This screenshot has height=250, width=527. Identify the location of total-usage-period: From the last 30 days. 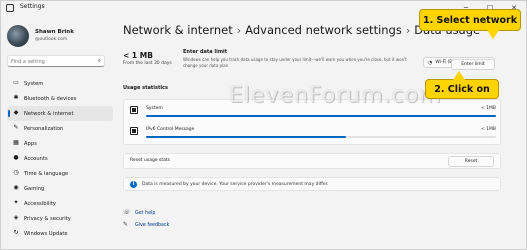
(147, 63).